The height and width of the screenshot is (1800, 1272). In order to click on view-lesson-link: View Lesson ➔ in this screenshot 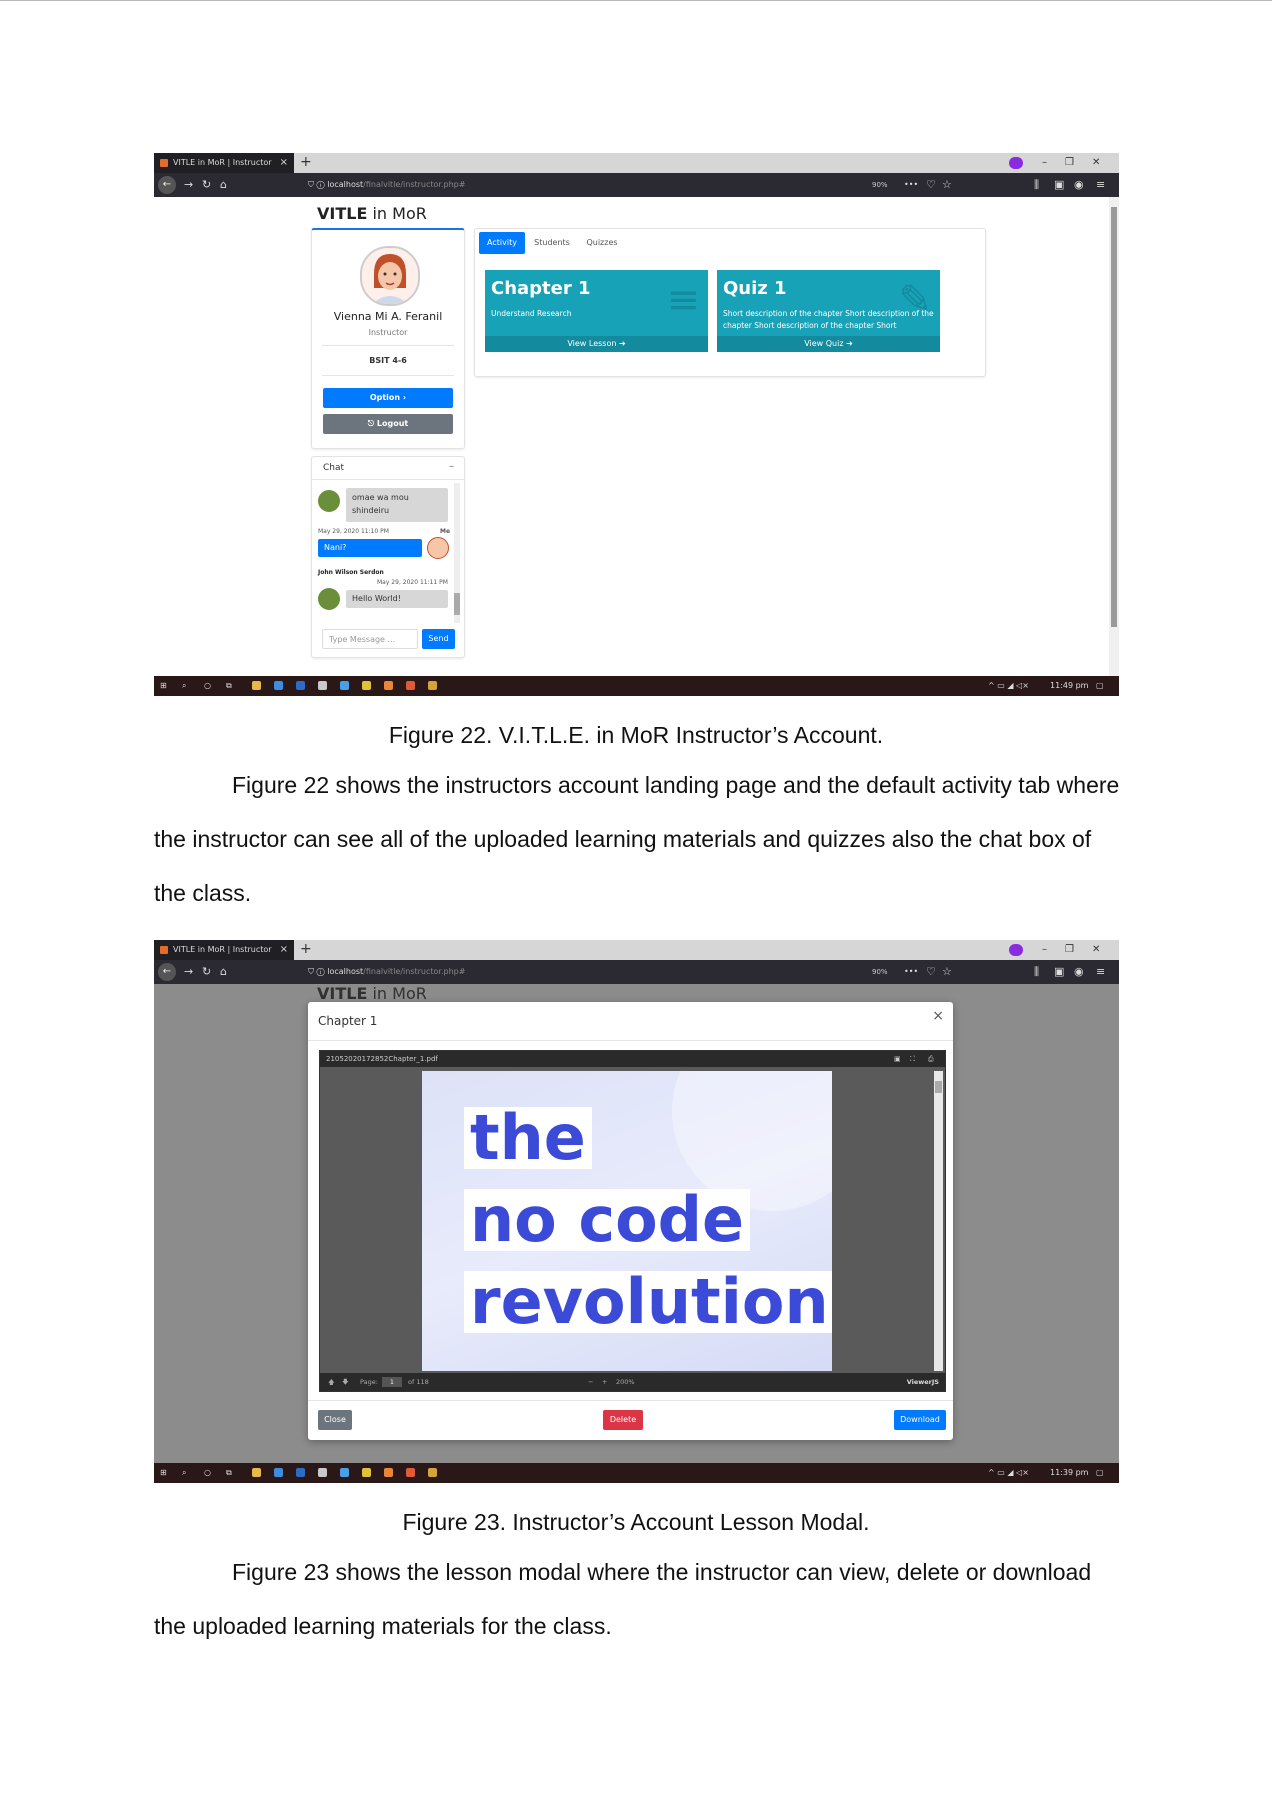, I will do `click(596, 344)`.